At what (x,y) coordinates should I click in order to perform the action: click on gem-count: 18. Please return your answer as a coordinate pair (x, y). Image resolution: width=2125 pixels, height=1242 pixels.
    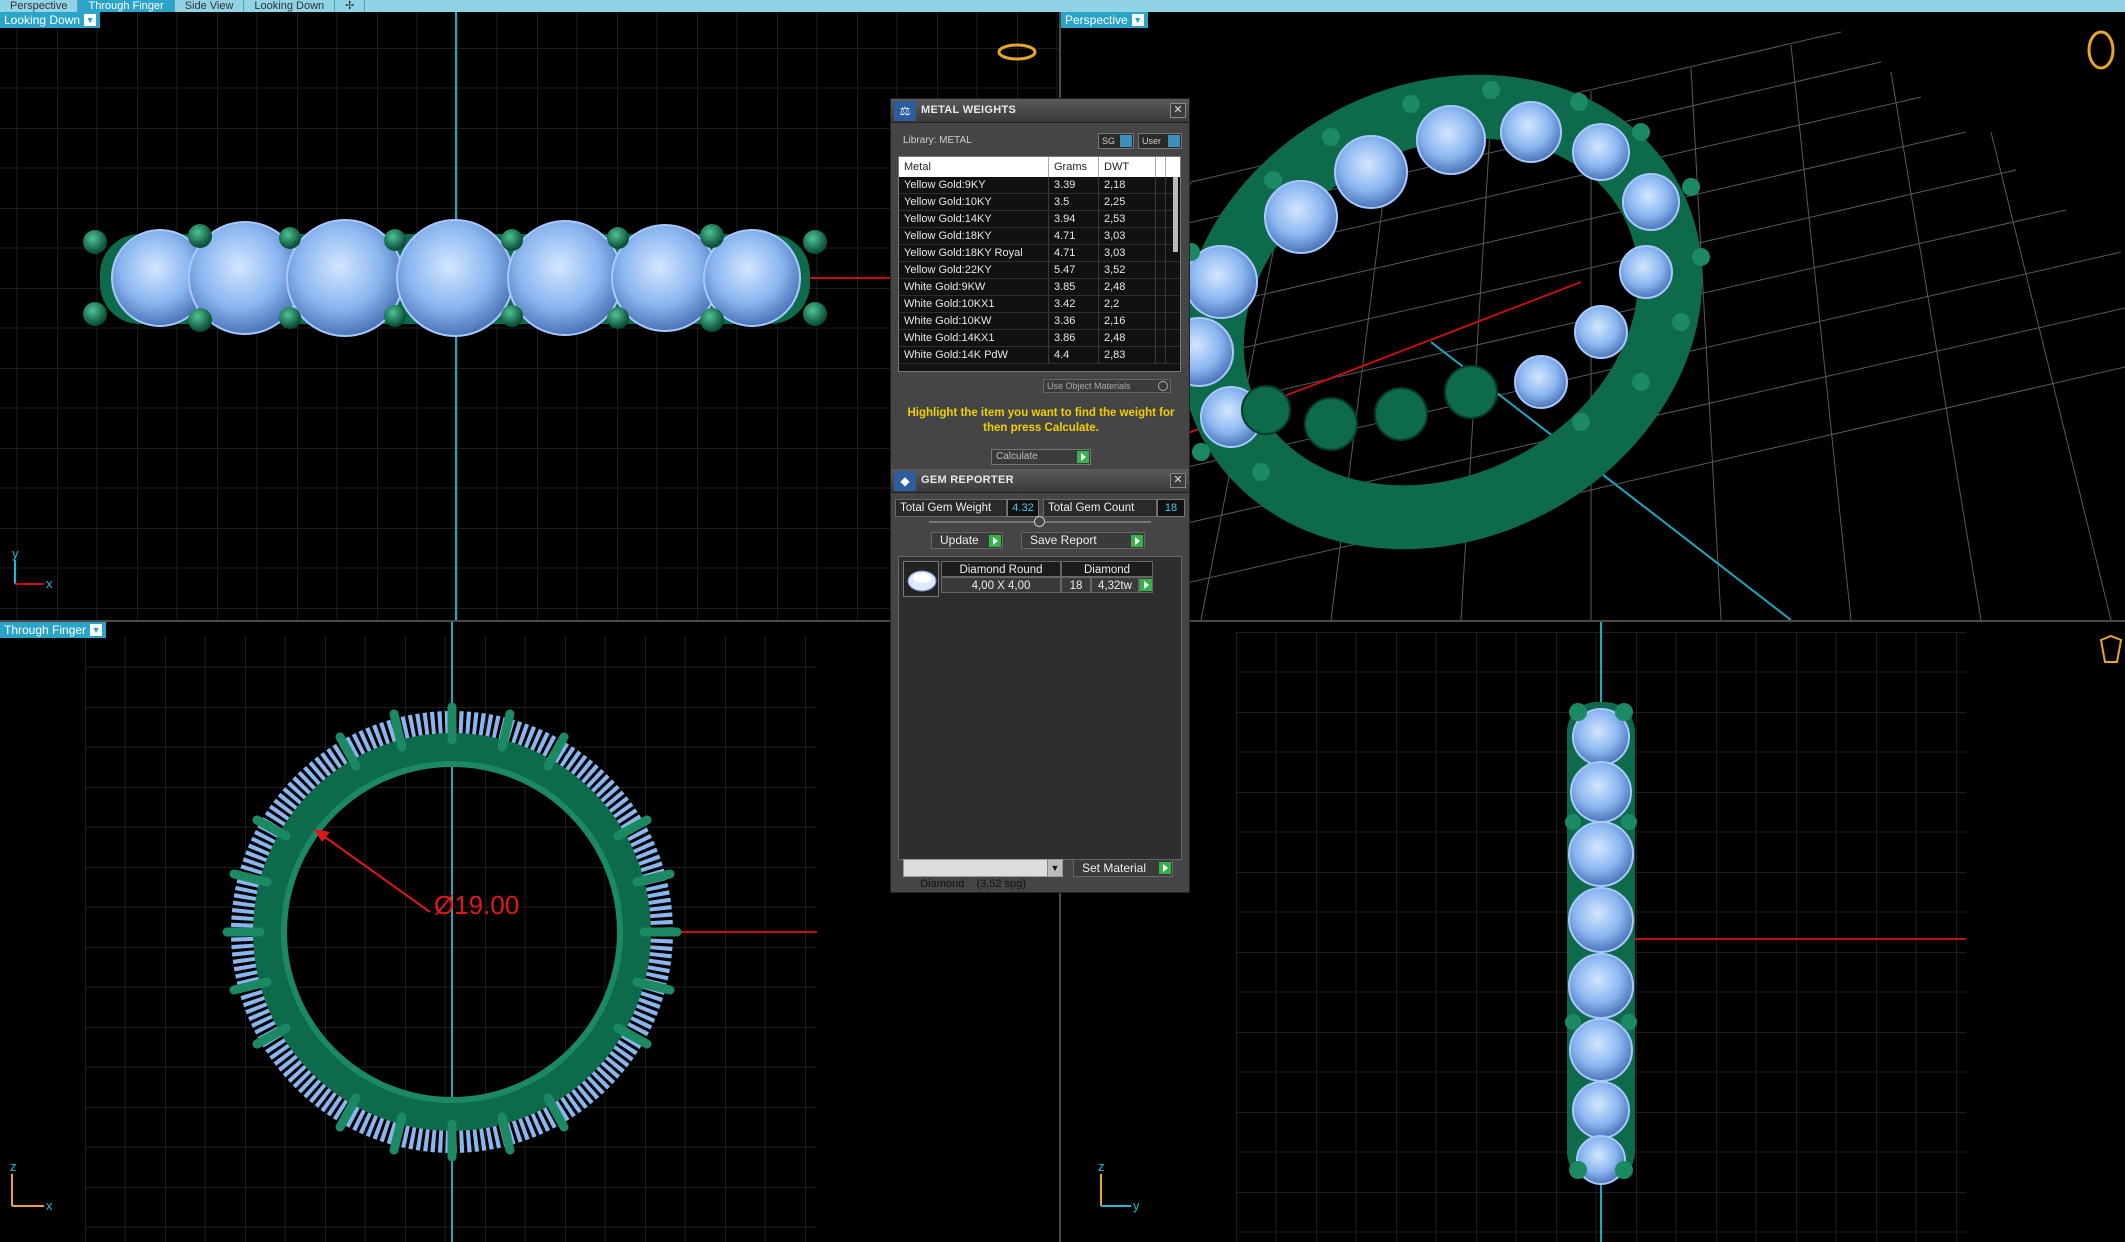
    Looking at the image, I should click on (1076, 585).